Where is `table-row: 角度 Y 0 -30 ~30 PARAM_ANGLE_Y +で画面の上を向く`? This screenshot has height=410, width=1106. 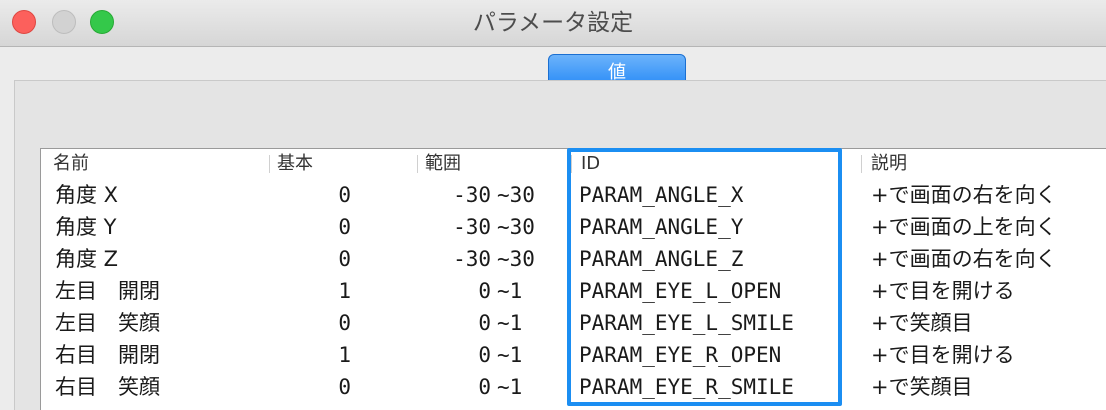
table-row: 角度 Y 0 -30 ~30 PARAM_ANGLE_Y +で画面の上を向く is located at coordinates (573, 227).